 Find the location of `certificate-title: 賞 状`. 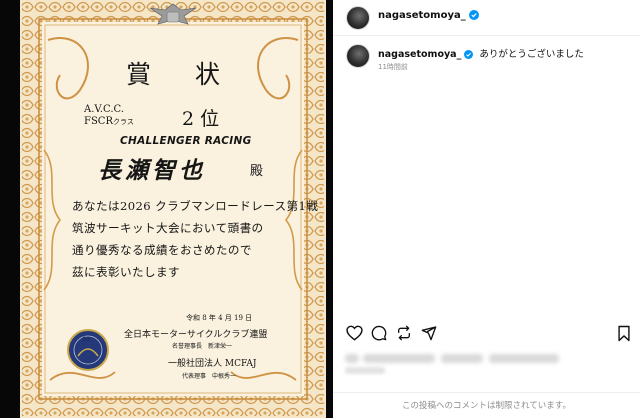

certificate-title: 賞 状 is located at coordinates (182, 74).